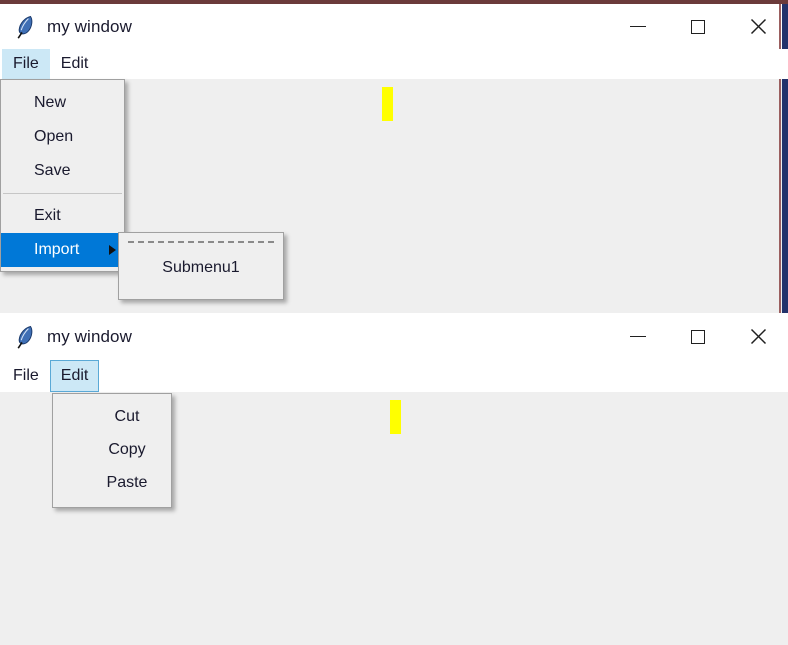 The image size is (788, 645). Describe the element at coordinates (62, 193) in the screenshot. I see `menu-separator` at that location.